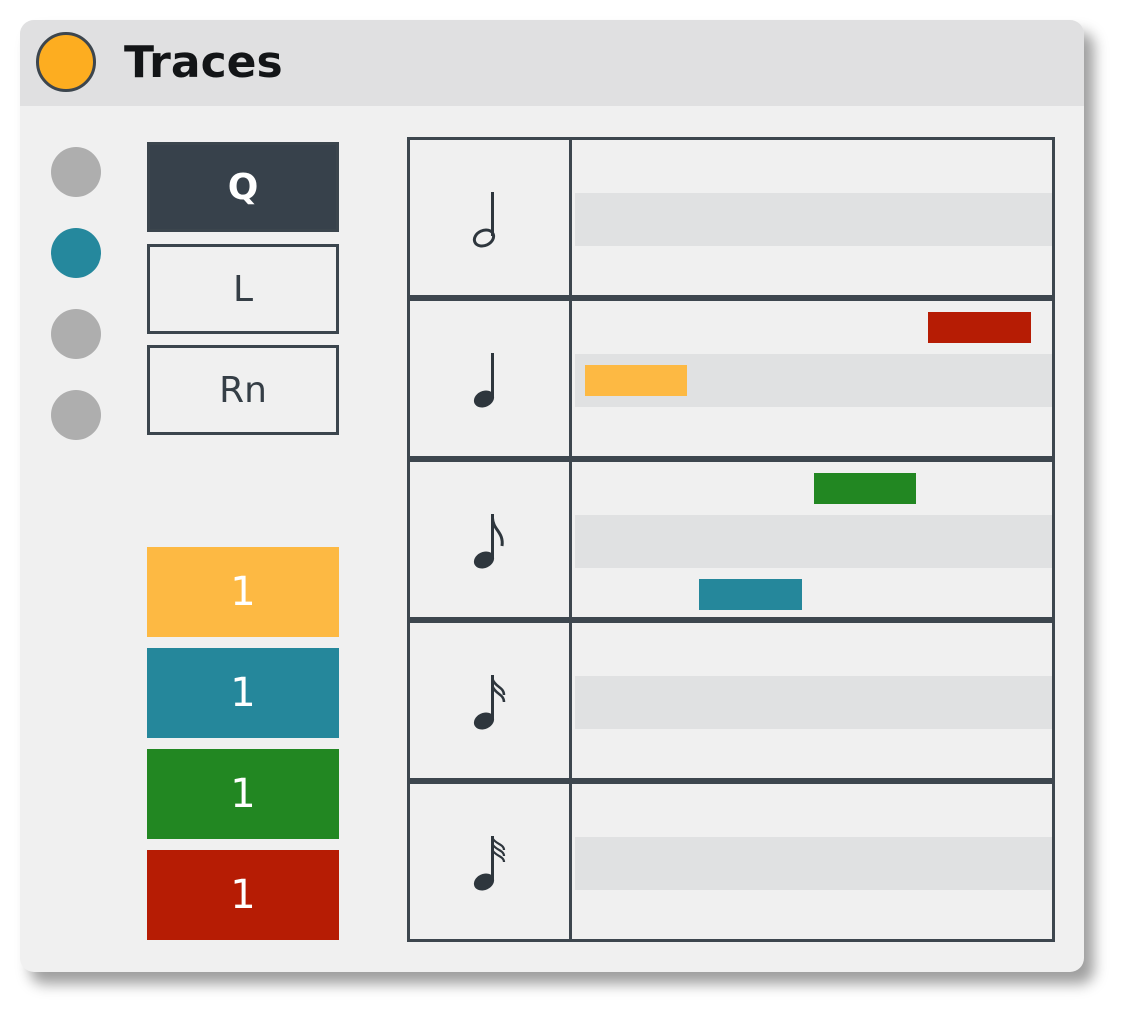 This screenshot has width=1127, height=1015. Describe the element at coordinates (487, 703) in the screenshot. I see `sixteenth-note-icon` at that location.